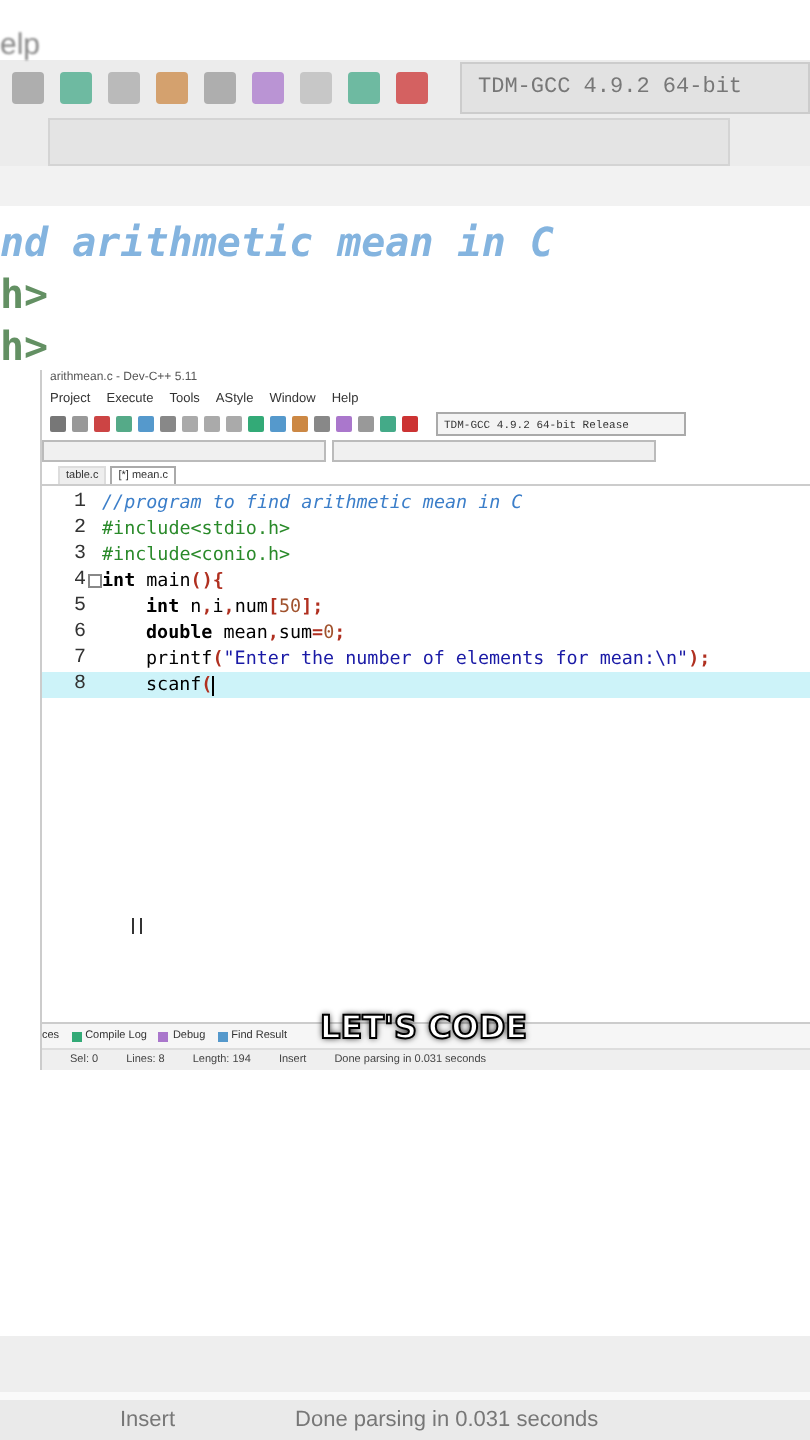  Describe the element at coordinates (424, 1027) in the screenshot. I see `caption: LET'S CODE` at that location.